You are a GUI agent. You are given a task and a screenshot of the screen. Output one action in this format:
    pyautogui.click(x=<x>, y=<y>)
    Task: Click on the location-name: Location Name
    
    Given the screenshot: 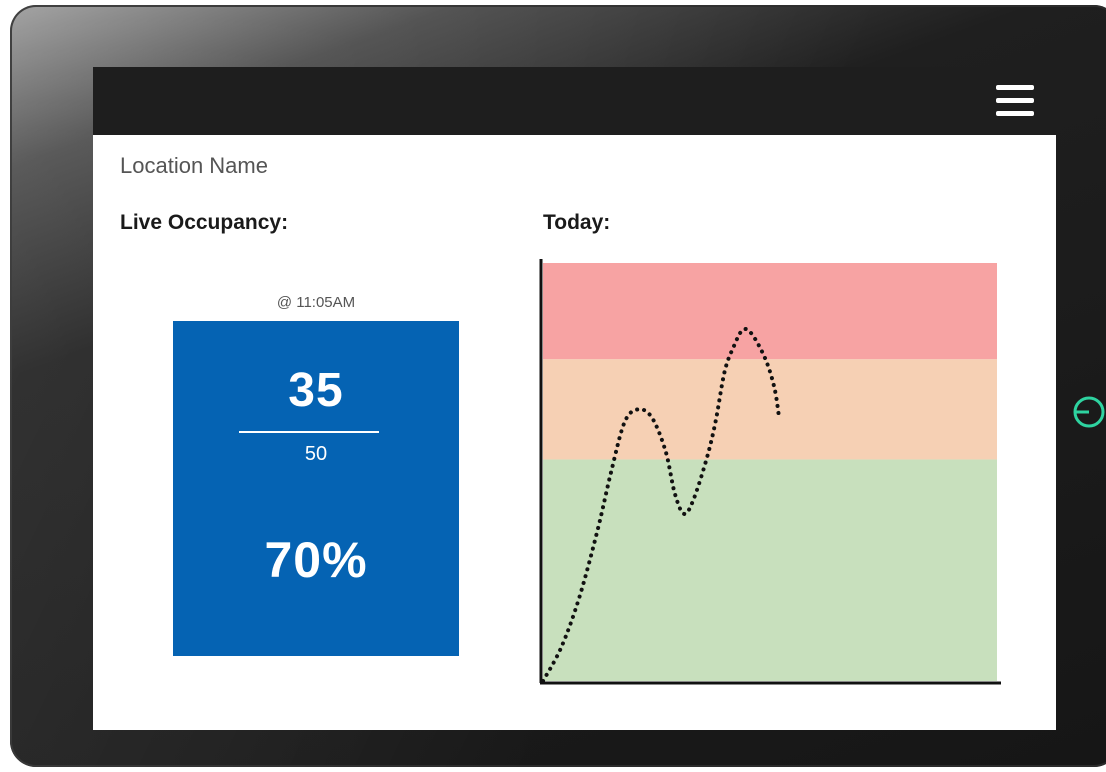 What is the action you would take?
    pyautogui.click(x=194, y=165)
    